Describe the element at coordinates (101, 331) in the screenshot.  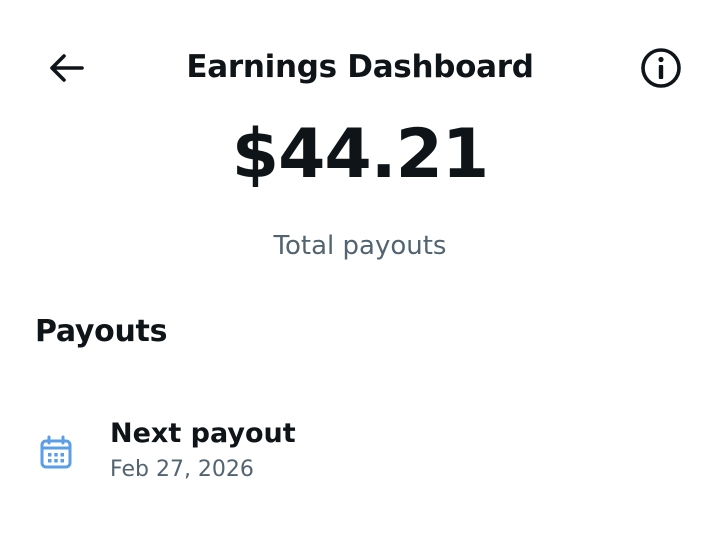
I see `payouts-section-title: Payouts` at that location.